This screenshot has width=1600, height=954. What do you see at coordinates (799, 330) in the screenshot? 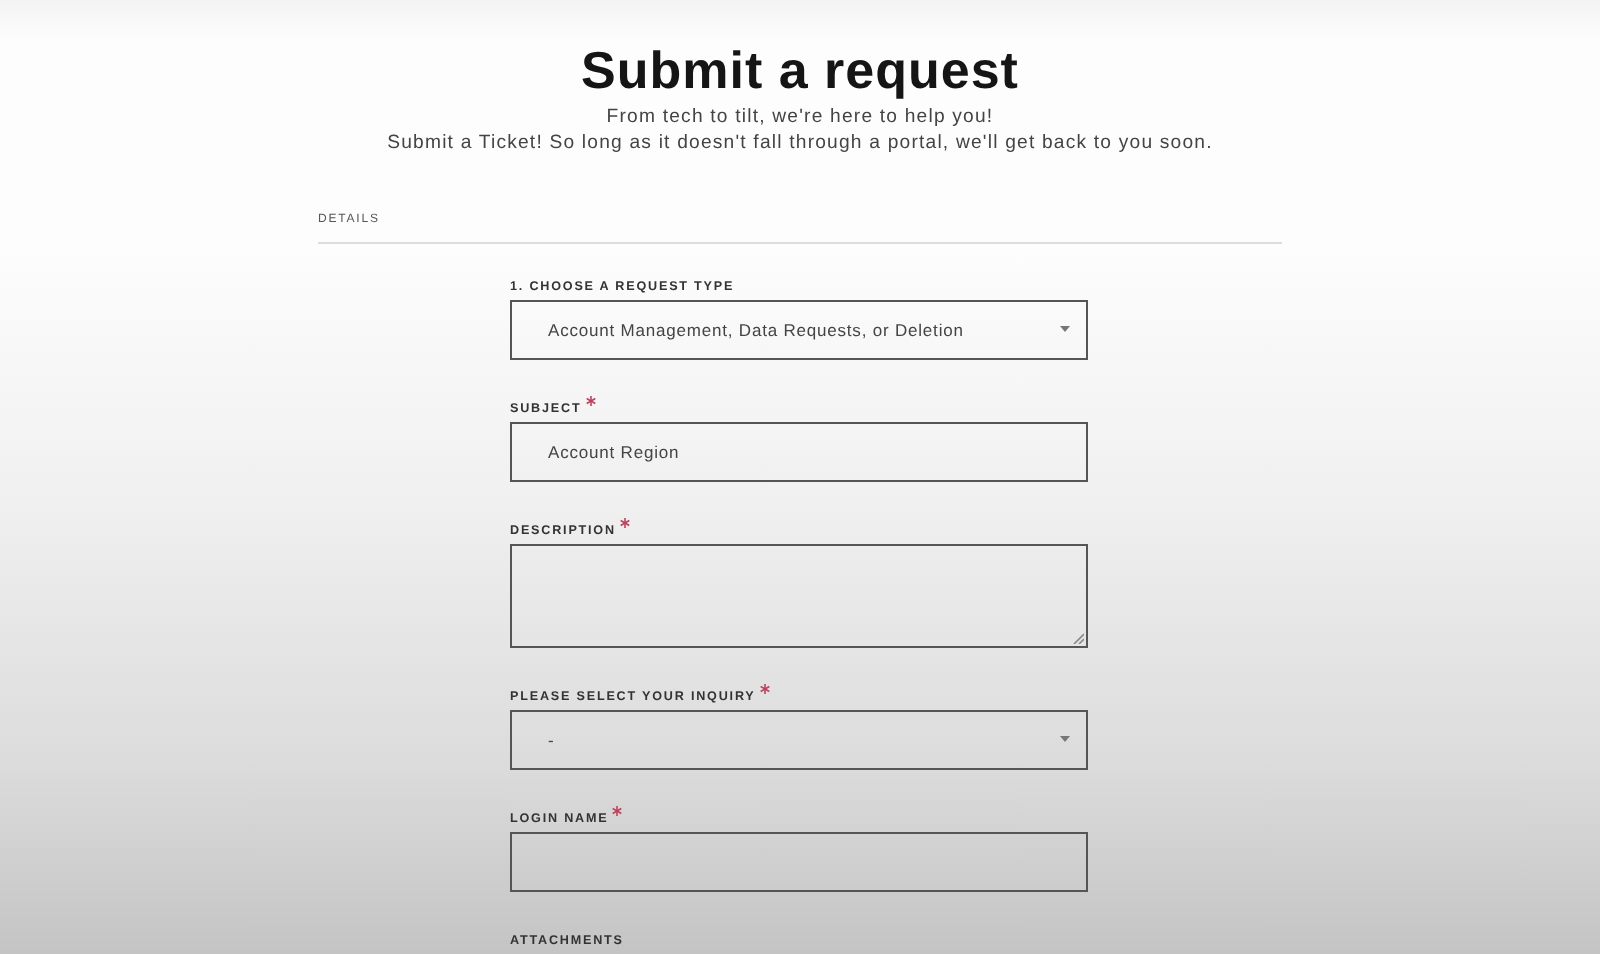
I see `select-field: Account Management, Data Requests, or Deletion` at bounding box center [799, 330].